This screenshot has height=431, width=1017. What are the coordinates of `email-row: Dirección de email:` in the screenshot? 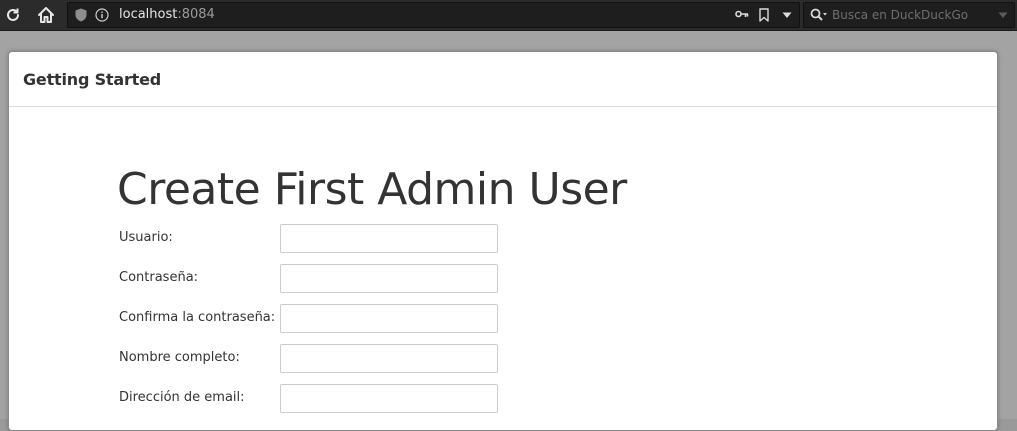 It's located at (369, 399).